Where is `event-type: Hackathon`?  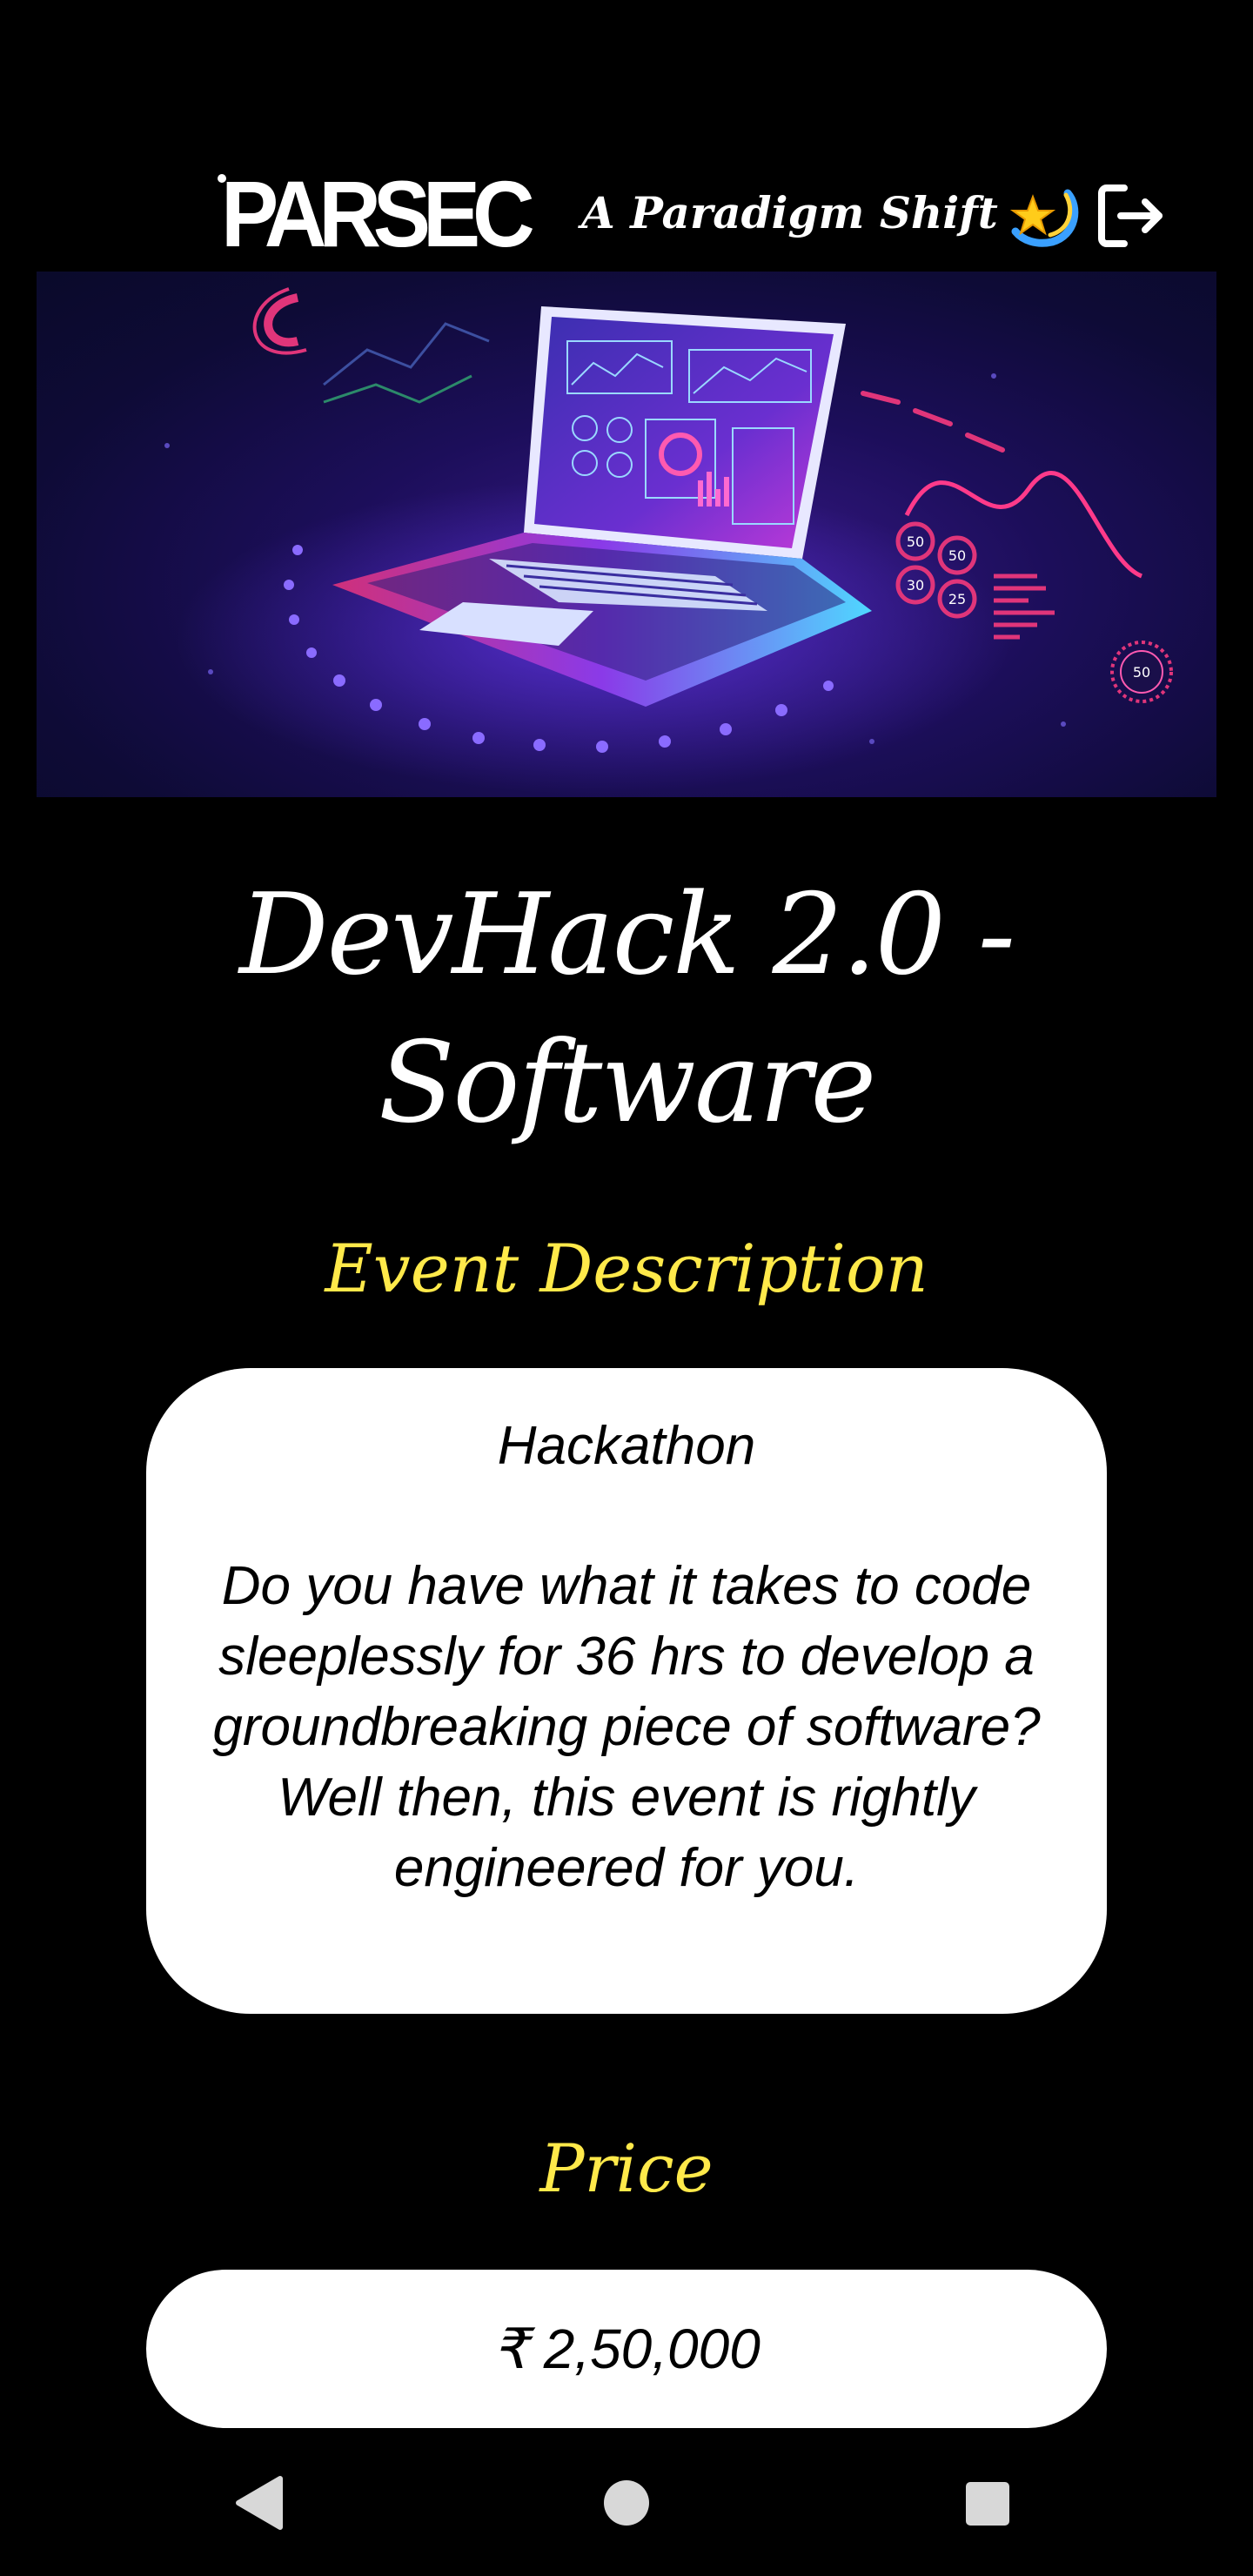
event-type: Hackathon is located at coordinates (626, 1446).